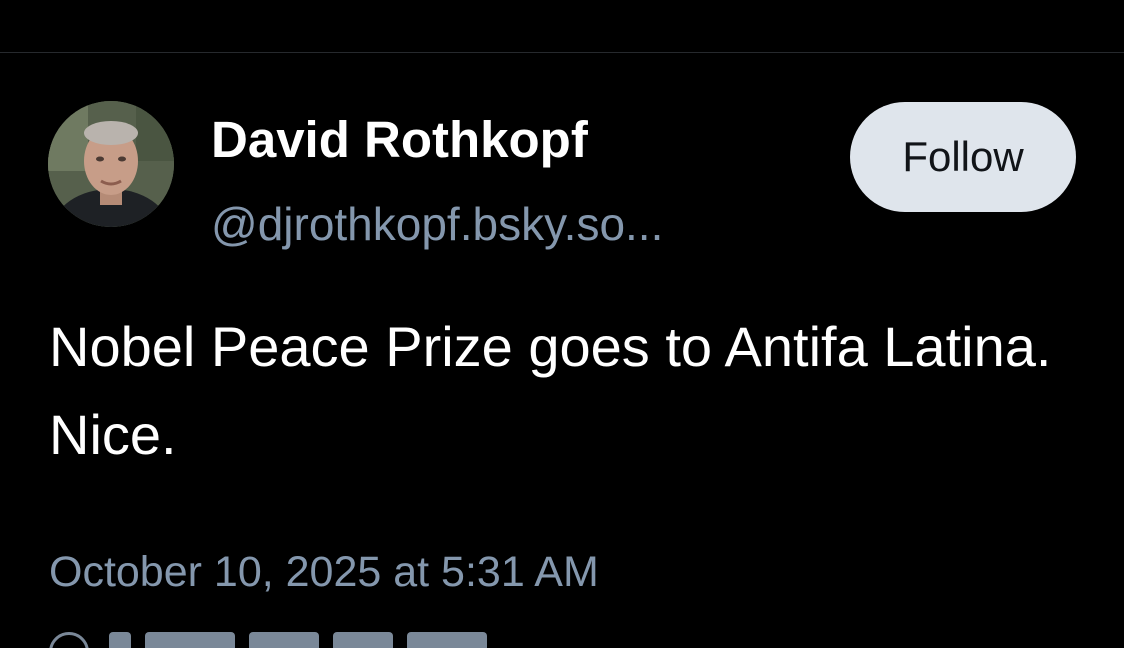  What do you see at coordinates (399, 140) in the screenshot?
I see `author-display-name: David Rothkopf` at bounding box center [399, 140].